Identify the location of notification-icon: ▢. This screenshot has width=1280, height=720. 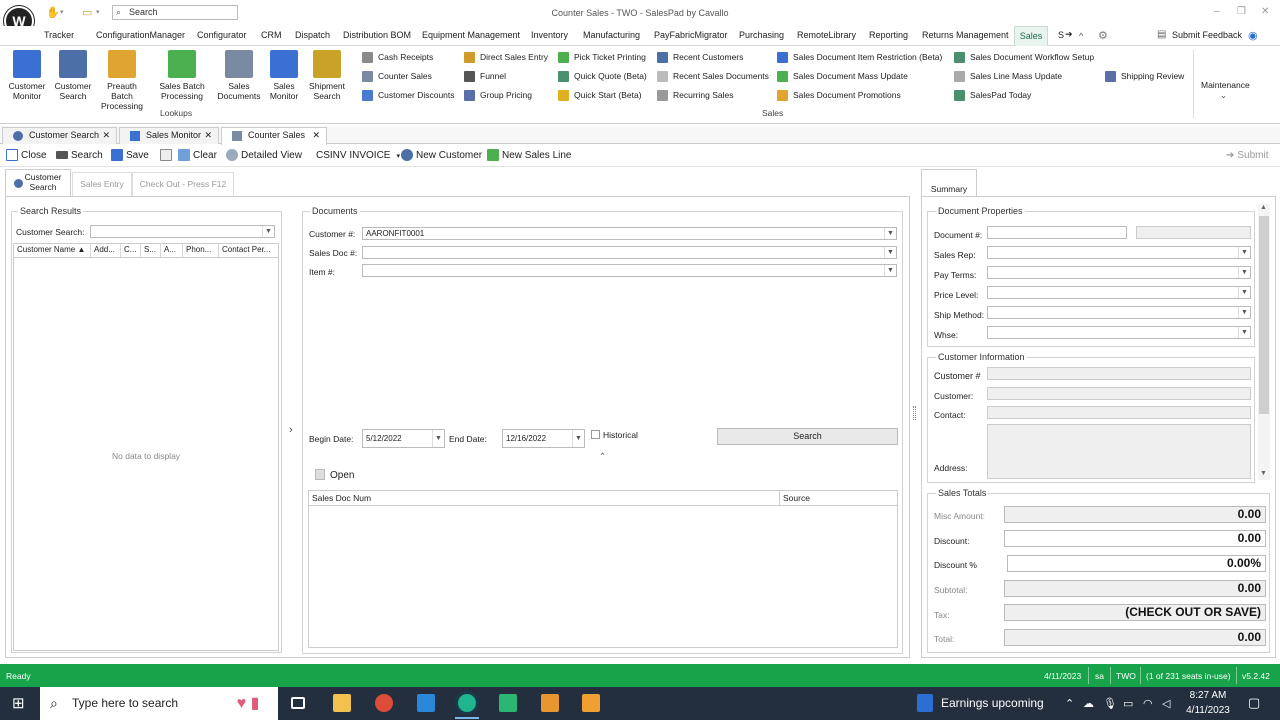
(1254, 703).